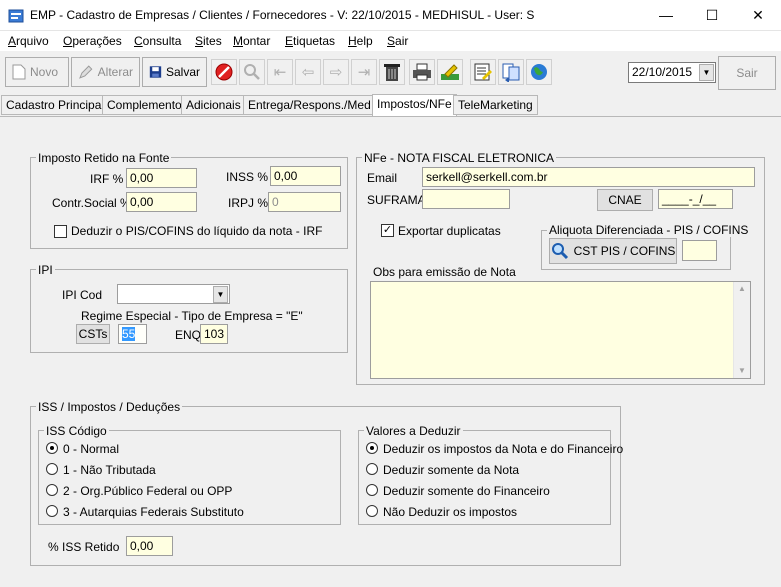 This screenshot has height=587, width=781. Describe the element at coordinates (213, 105) in the screenshot. I see `tab-adicionais: Adicionais` at that location.